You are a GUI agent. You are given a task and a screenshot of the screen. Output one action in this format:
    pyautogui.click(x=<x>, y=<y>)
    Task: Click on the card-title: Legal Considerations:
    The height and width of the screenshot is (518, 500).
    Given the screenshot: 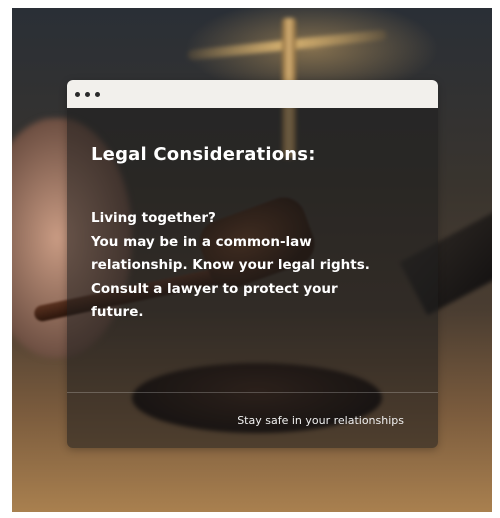 What is the action you would take?
    pyautogui.click(x=203, y=154)
    